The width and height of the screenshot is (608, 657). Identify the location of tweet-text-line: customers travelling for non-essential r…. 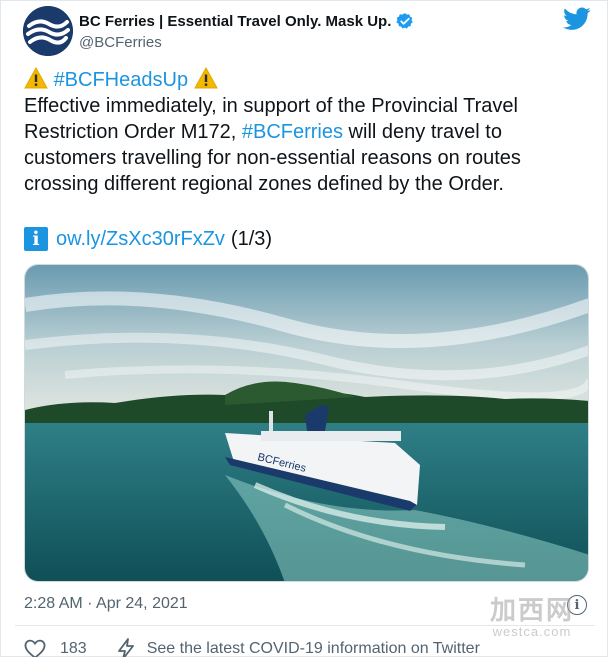
(272, 158).